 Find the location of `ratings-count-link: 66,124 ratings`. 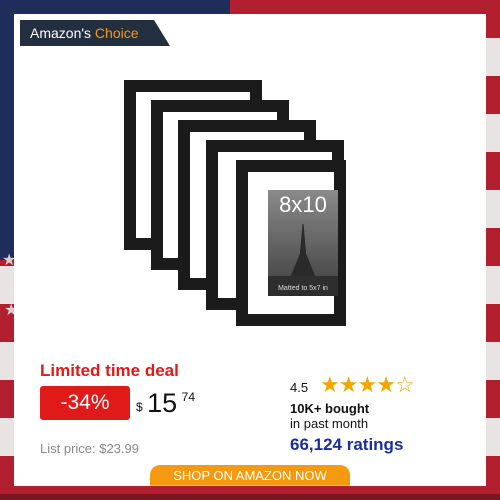

ratings-count-link: 66,124 ratings is located at coordinates (346, 445).